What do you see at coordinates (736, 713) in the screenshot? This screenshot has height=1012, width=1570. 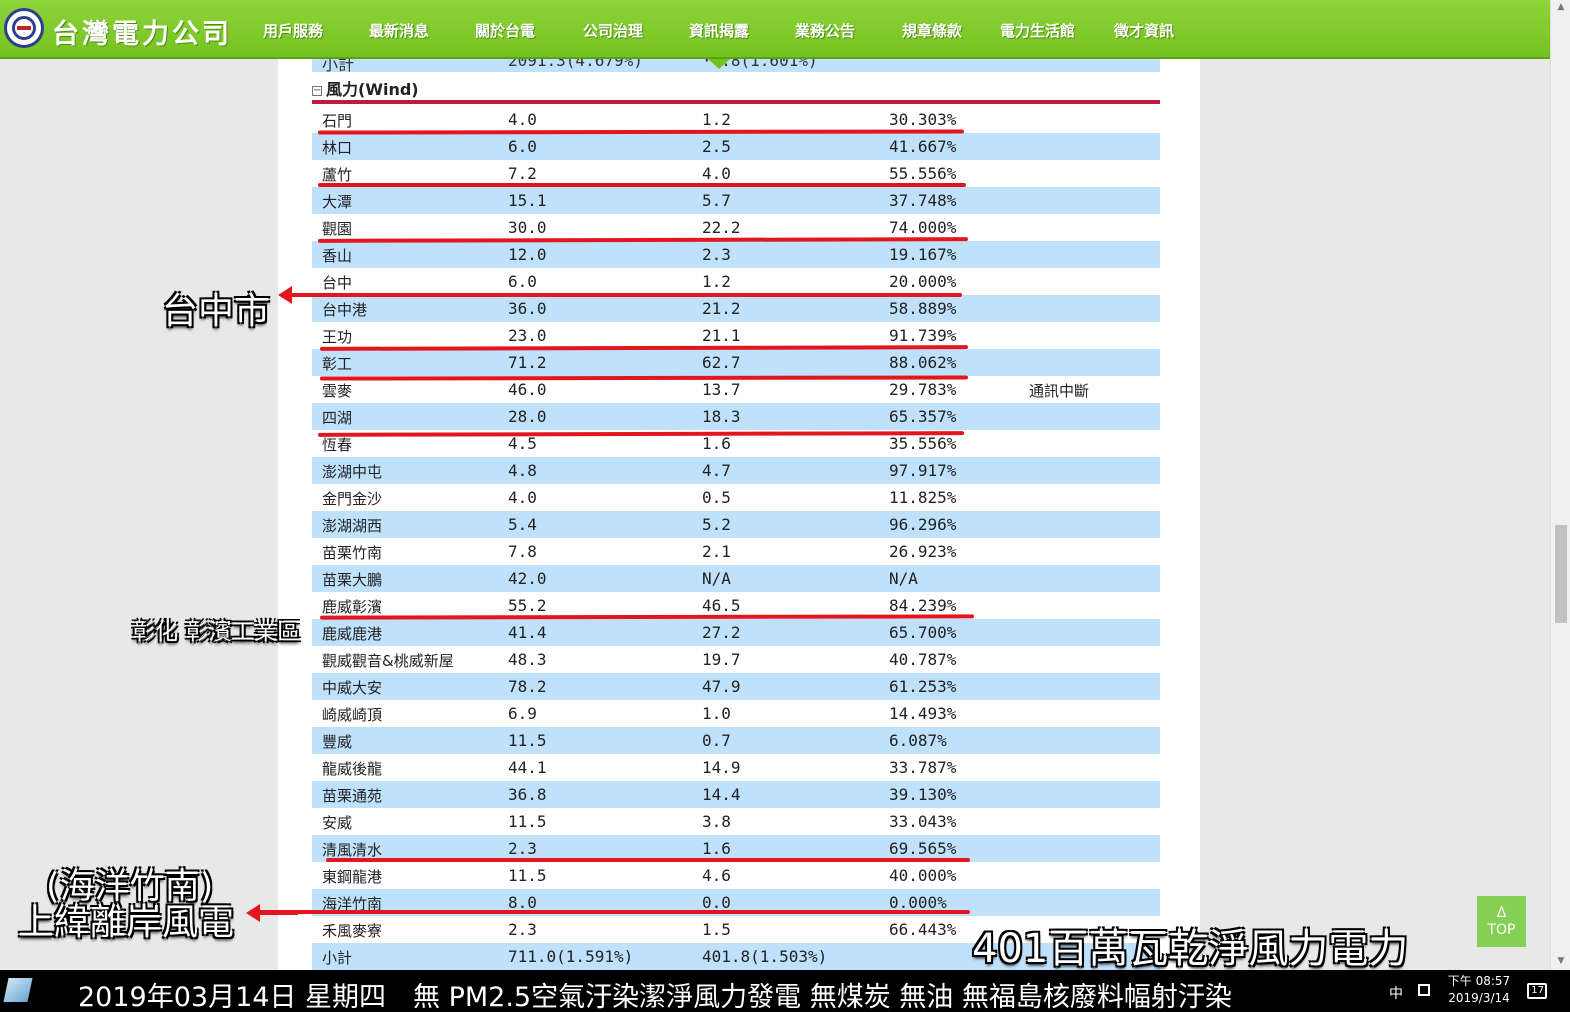 I see `table-row: 崎威崎頂 6.9 1.0 14.493%` at bounding box center [736, 713].